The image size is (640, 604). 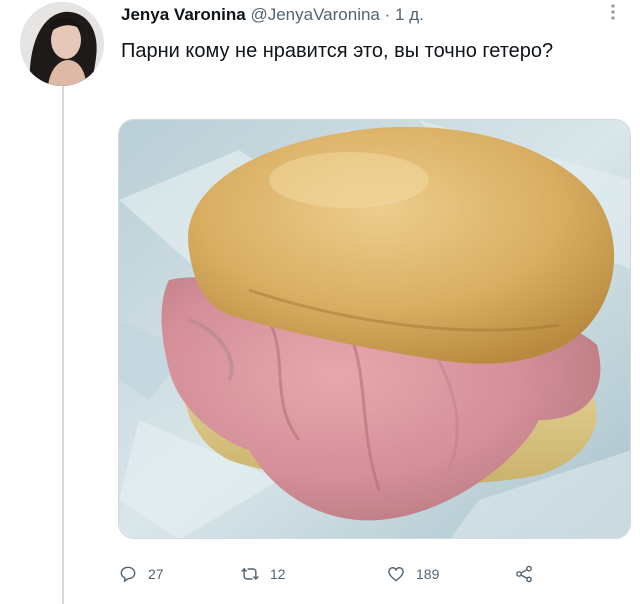 I want to click on like-button: 189, so click(x=412, y=574).